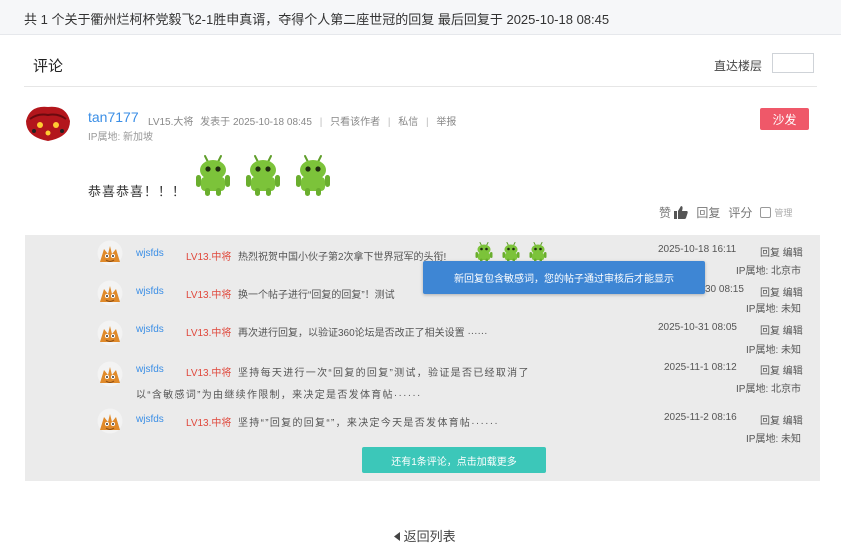  I want to click on manage-label: 管理, so click(783, 213).